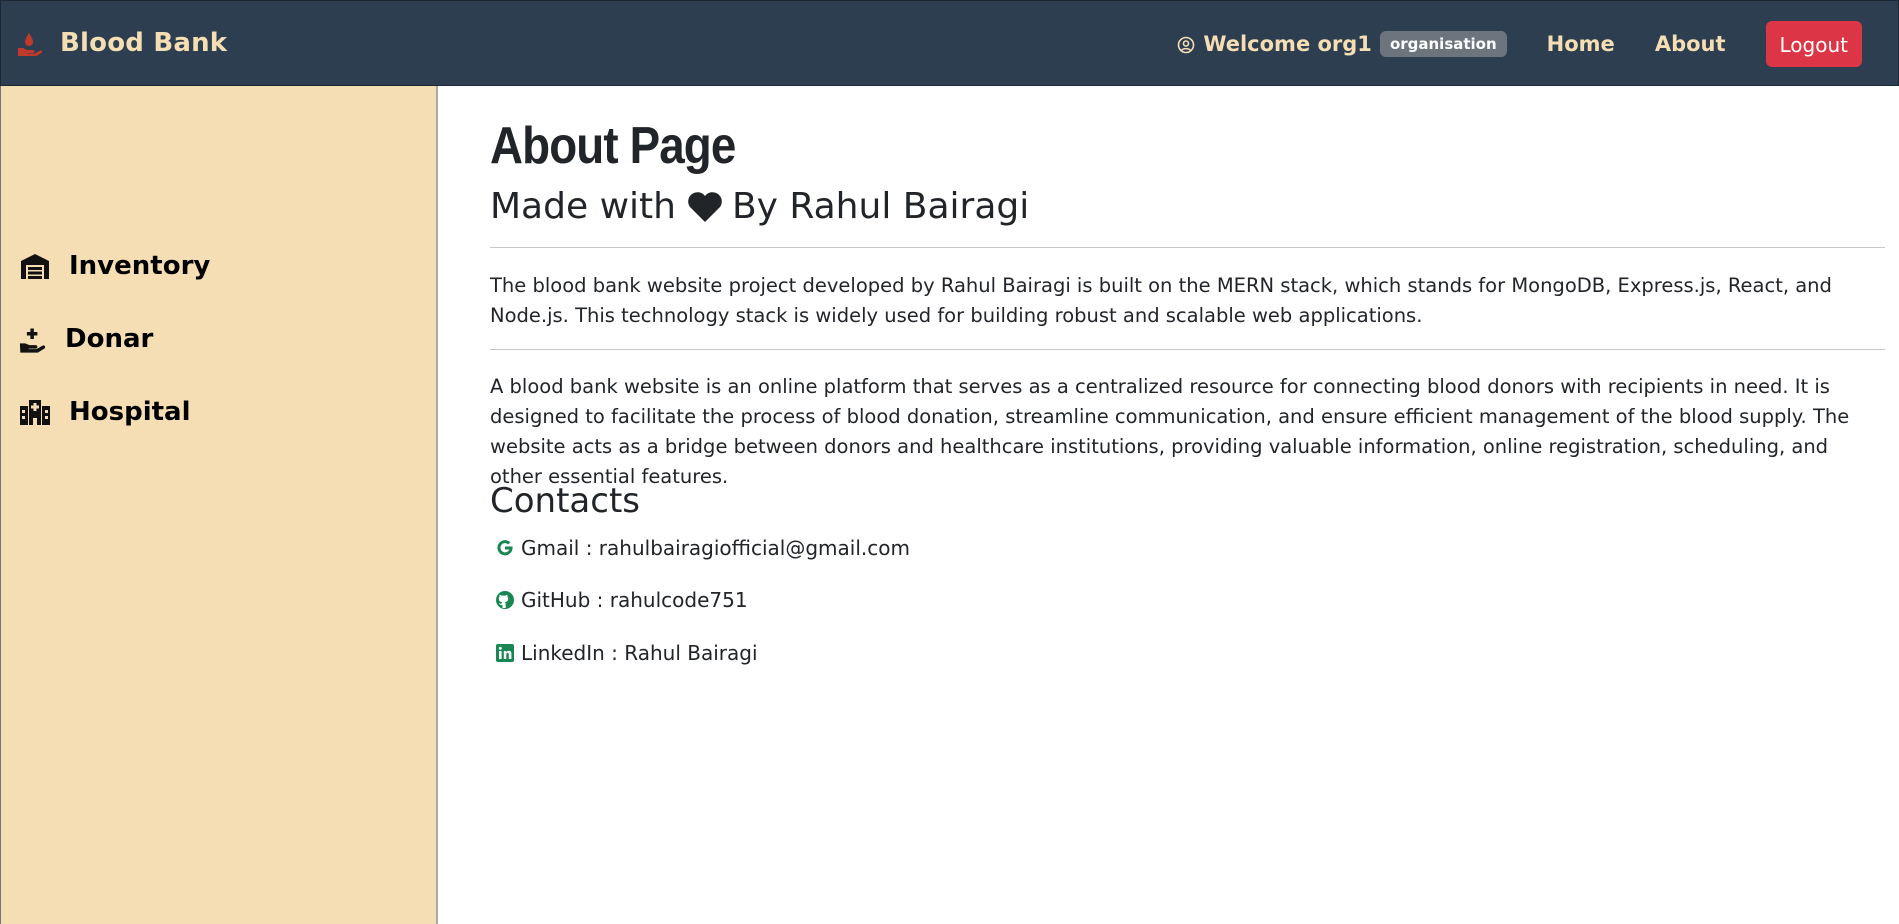 Image resolution: width=1899 pixels, height=924 pixels. Describe the element at coordinates (639, 653) in the screenshot. I see `contact-linkedin-text: LinkedIn : Rahul Bairagi` at that location.